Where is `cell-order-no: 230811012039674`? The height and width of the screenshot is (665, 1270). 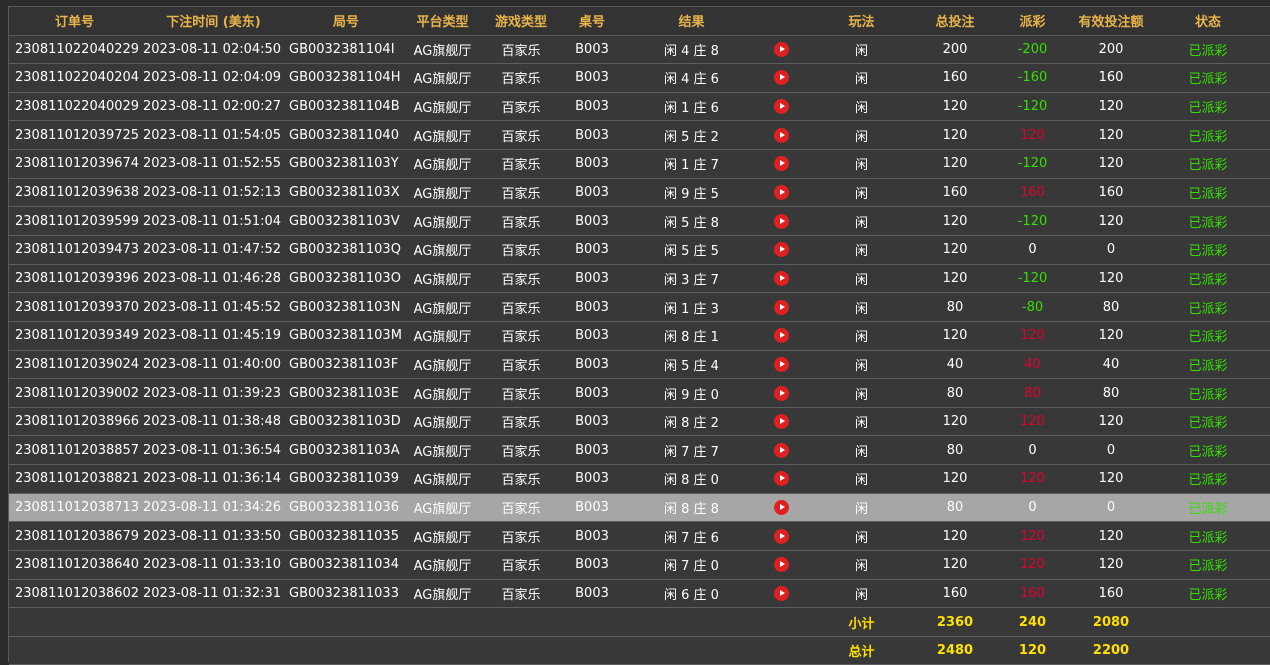 cell-order-no: 230811012039674 is located at coordinates (74, 164).